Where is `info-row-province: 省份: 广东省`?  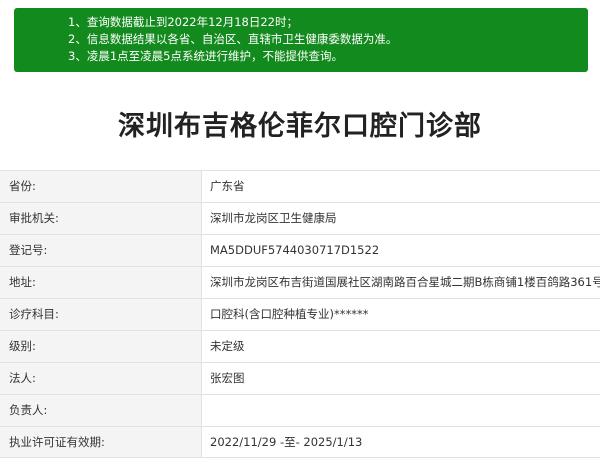 info-row-province: 省份: 广东省 is located at coordinates (300, 186).